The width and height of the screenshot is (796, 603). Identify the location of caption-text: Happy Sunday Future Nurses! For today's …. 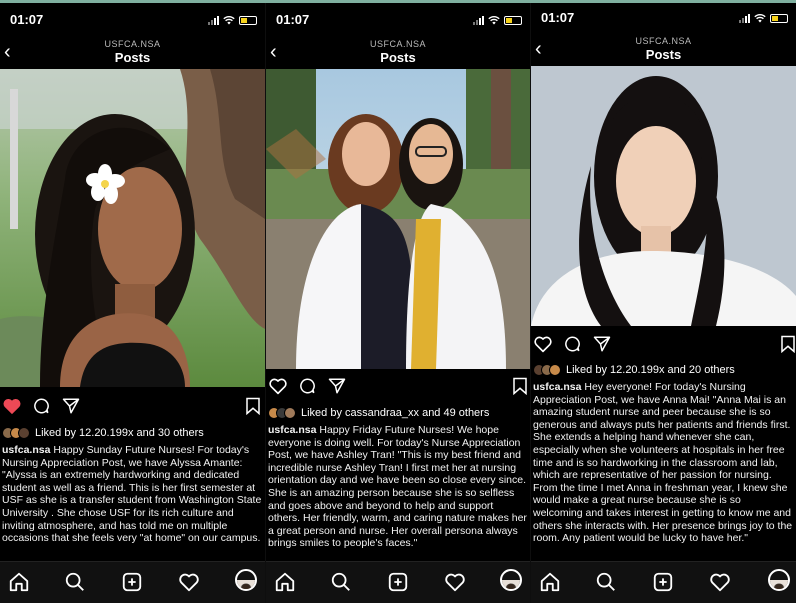
(132, 494).